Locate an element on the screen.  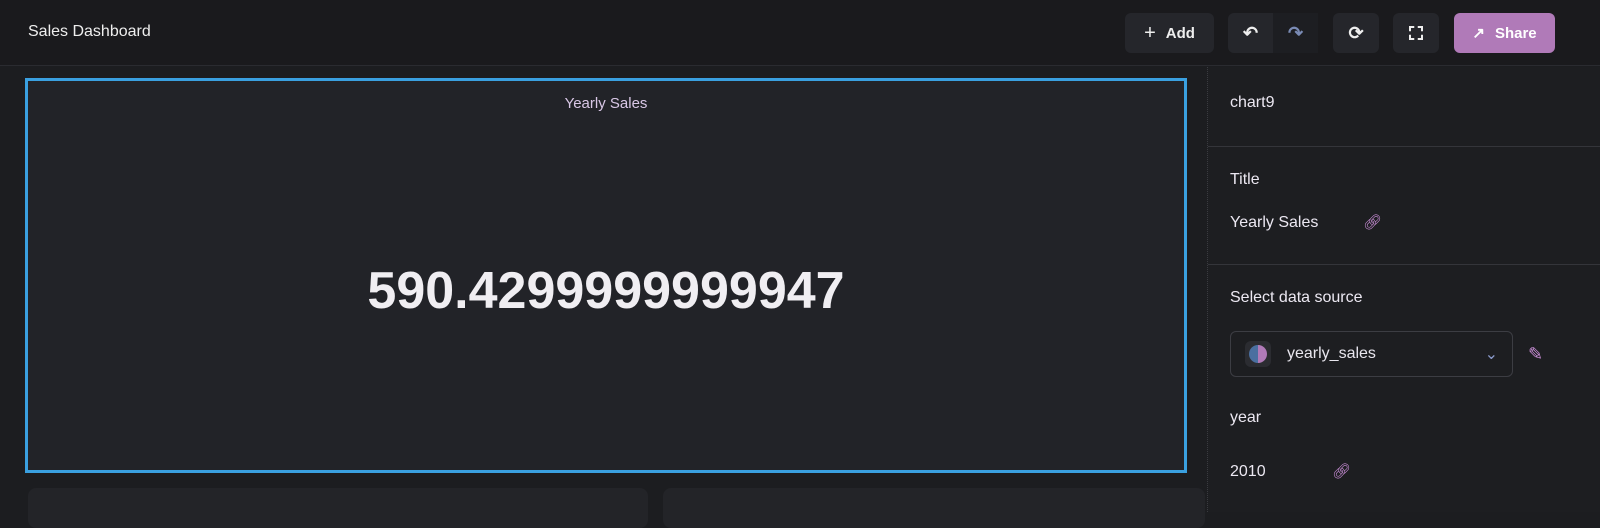
history-group: ↶ ↷ is located at coordinates (1273, 33).